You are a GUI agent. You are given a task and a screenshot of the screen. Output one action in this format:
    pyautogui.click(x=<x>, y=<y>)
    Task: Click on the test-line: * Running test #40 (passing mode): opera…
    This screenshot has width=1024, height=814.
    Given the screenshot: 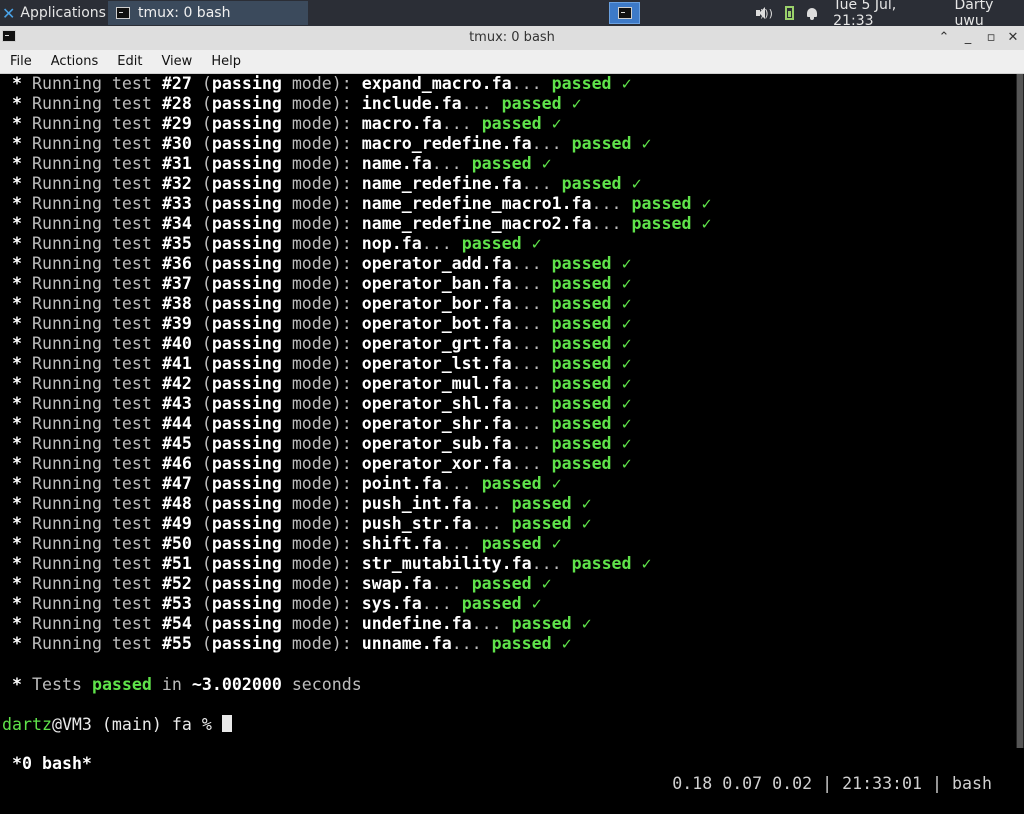 What is the action you would take?
    pyautogui.click(x=322, y=344)
    